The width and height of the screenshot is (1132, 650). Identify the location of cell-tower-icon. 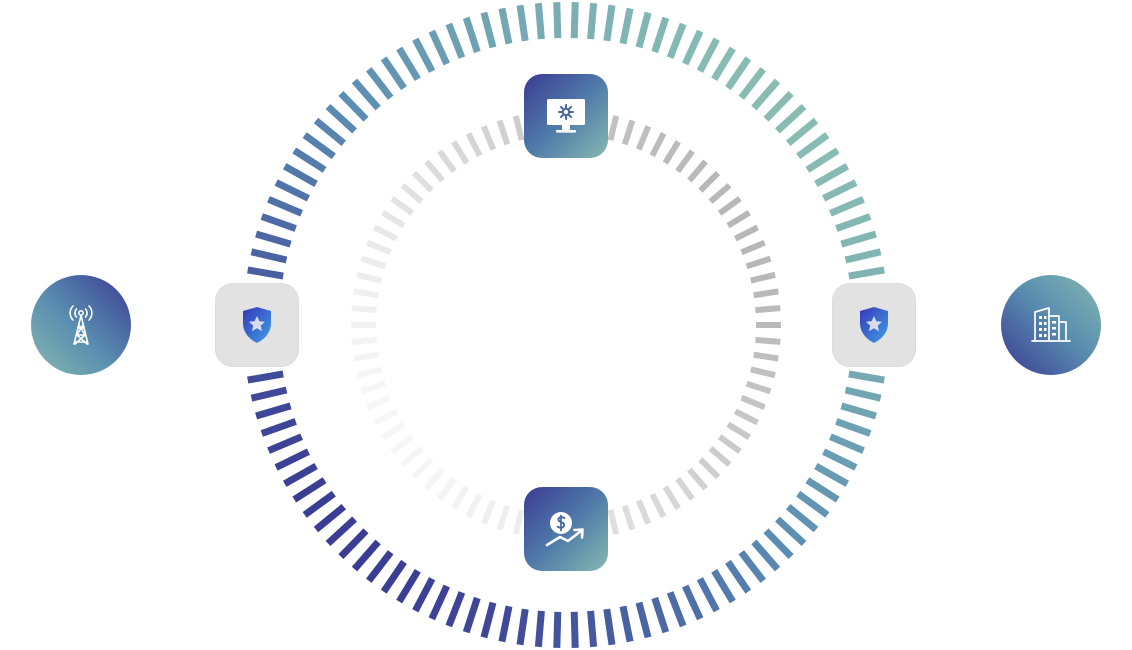
(81, 325).